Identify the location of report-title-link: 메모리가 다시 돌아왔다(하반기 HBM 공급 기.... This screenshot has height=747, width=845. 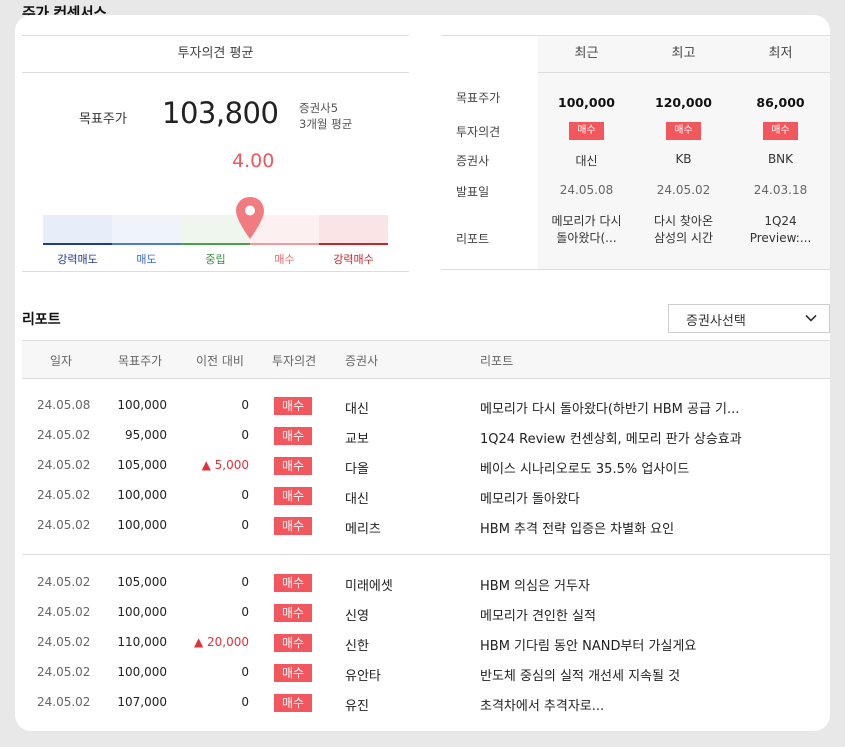
(609, 407).